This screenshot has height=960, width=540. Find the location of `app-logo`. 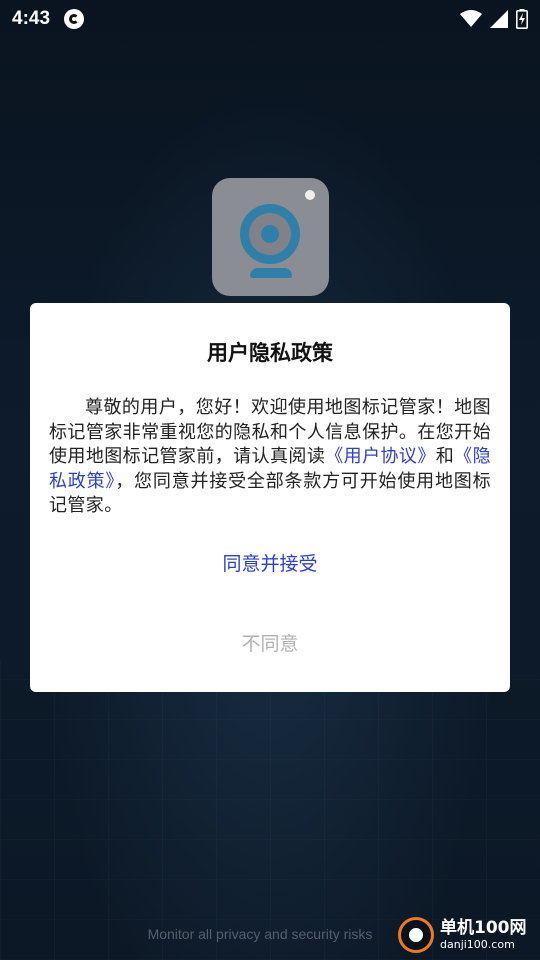

app-logo is located at coordinates (270, 237).